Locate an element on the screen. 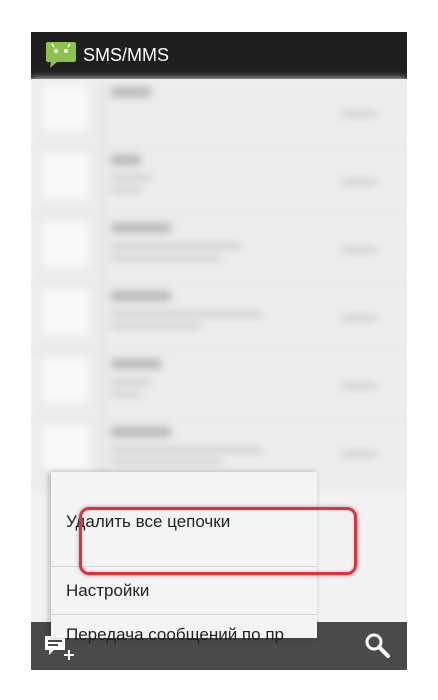  action-bar: SMS/MMS is located at coordinates (219, 55).